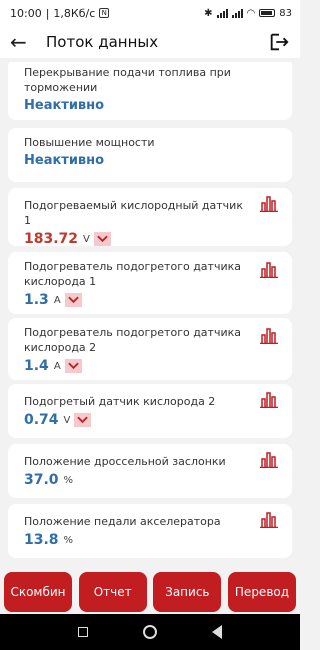 This screenshot has height=650, width=320. I want to click on item-value: 13.8, so click(41, 540).